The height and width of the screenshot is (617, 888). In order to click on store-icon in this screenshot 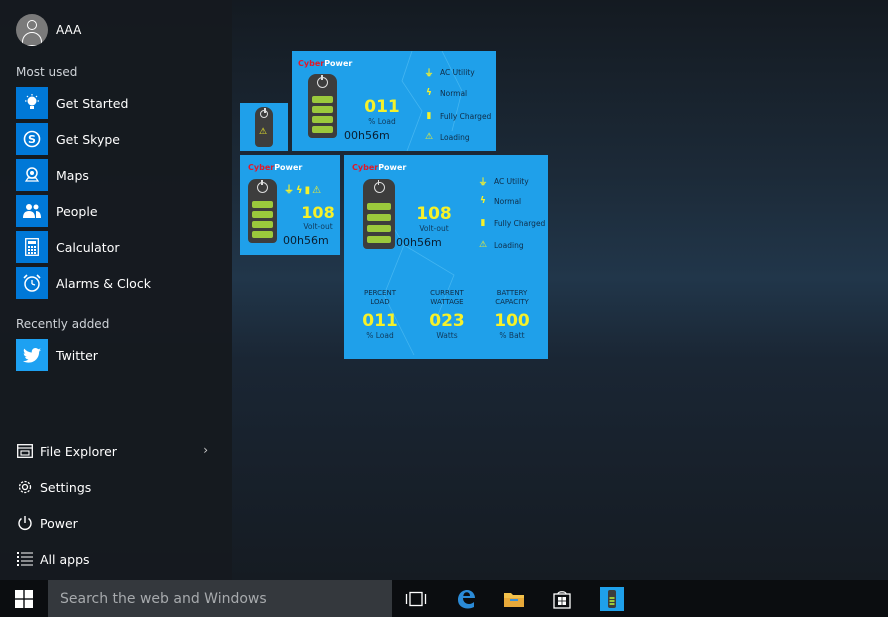, I will do `click(562, 599)`.